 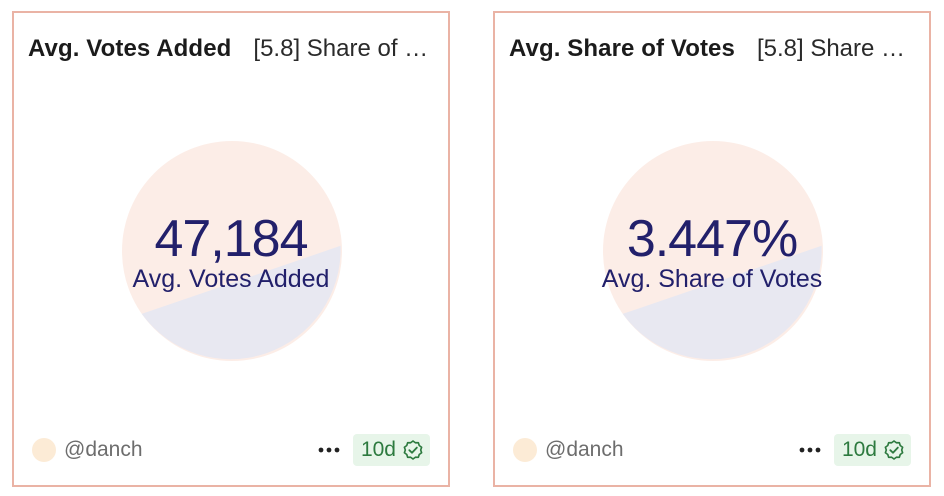 I want to click on card-title: Avg. Votes Added, so click(x=129, y=49).